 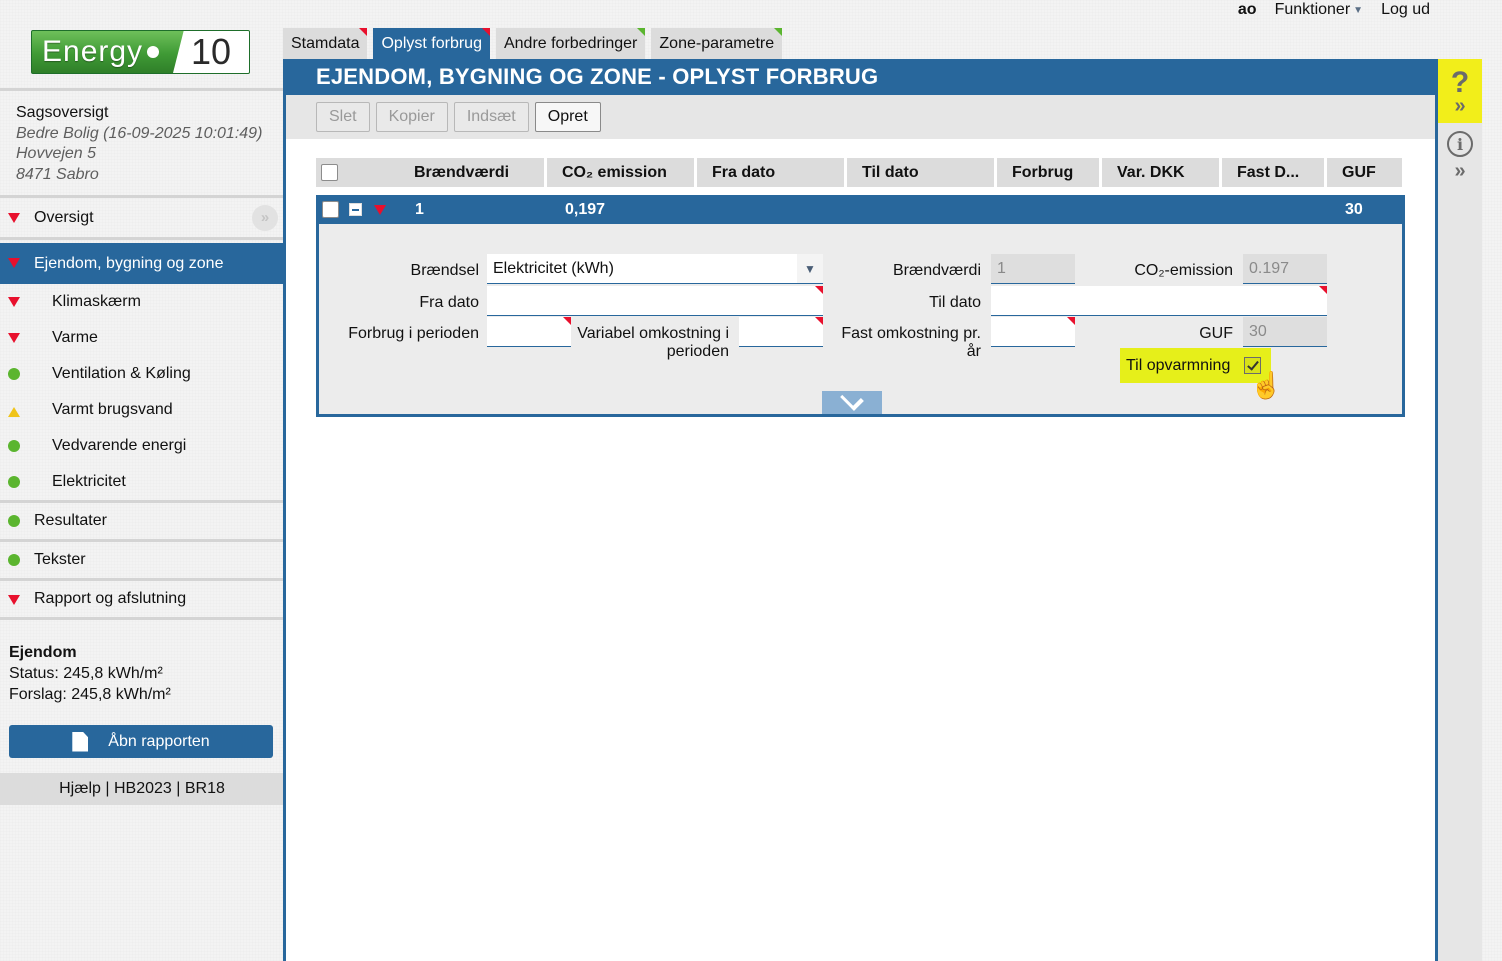 What do you see at coordinates (142, 483) in the screenshot?
I see `sidebar-item-elektricitet: Elektricitet` at bounding box center [142, 483].